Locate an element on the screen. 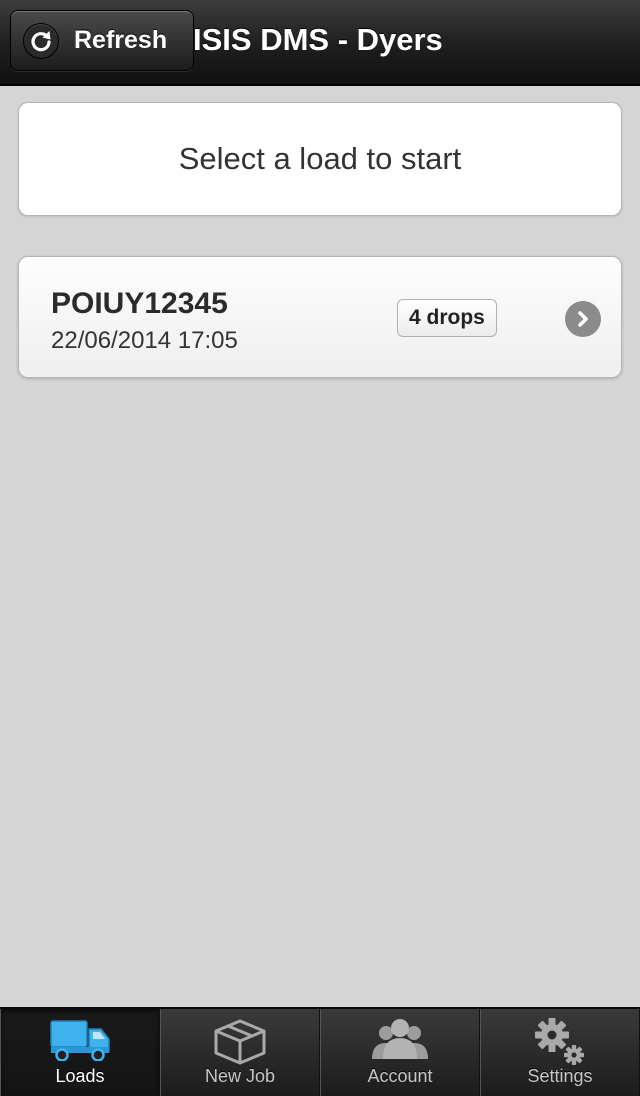  tab-account: Account is located at coordinates (400, 1052).